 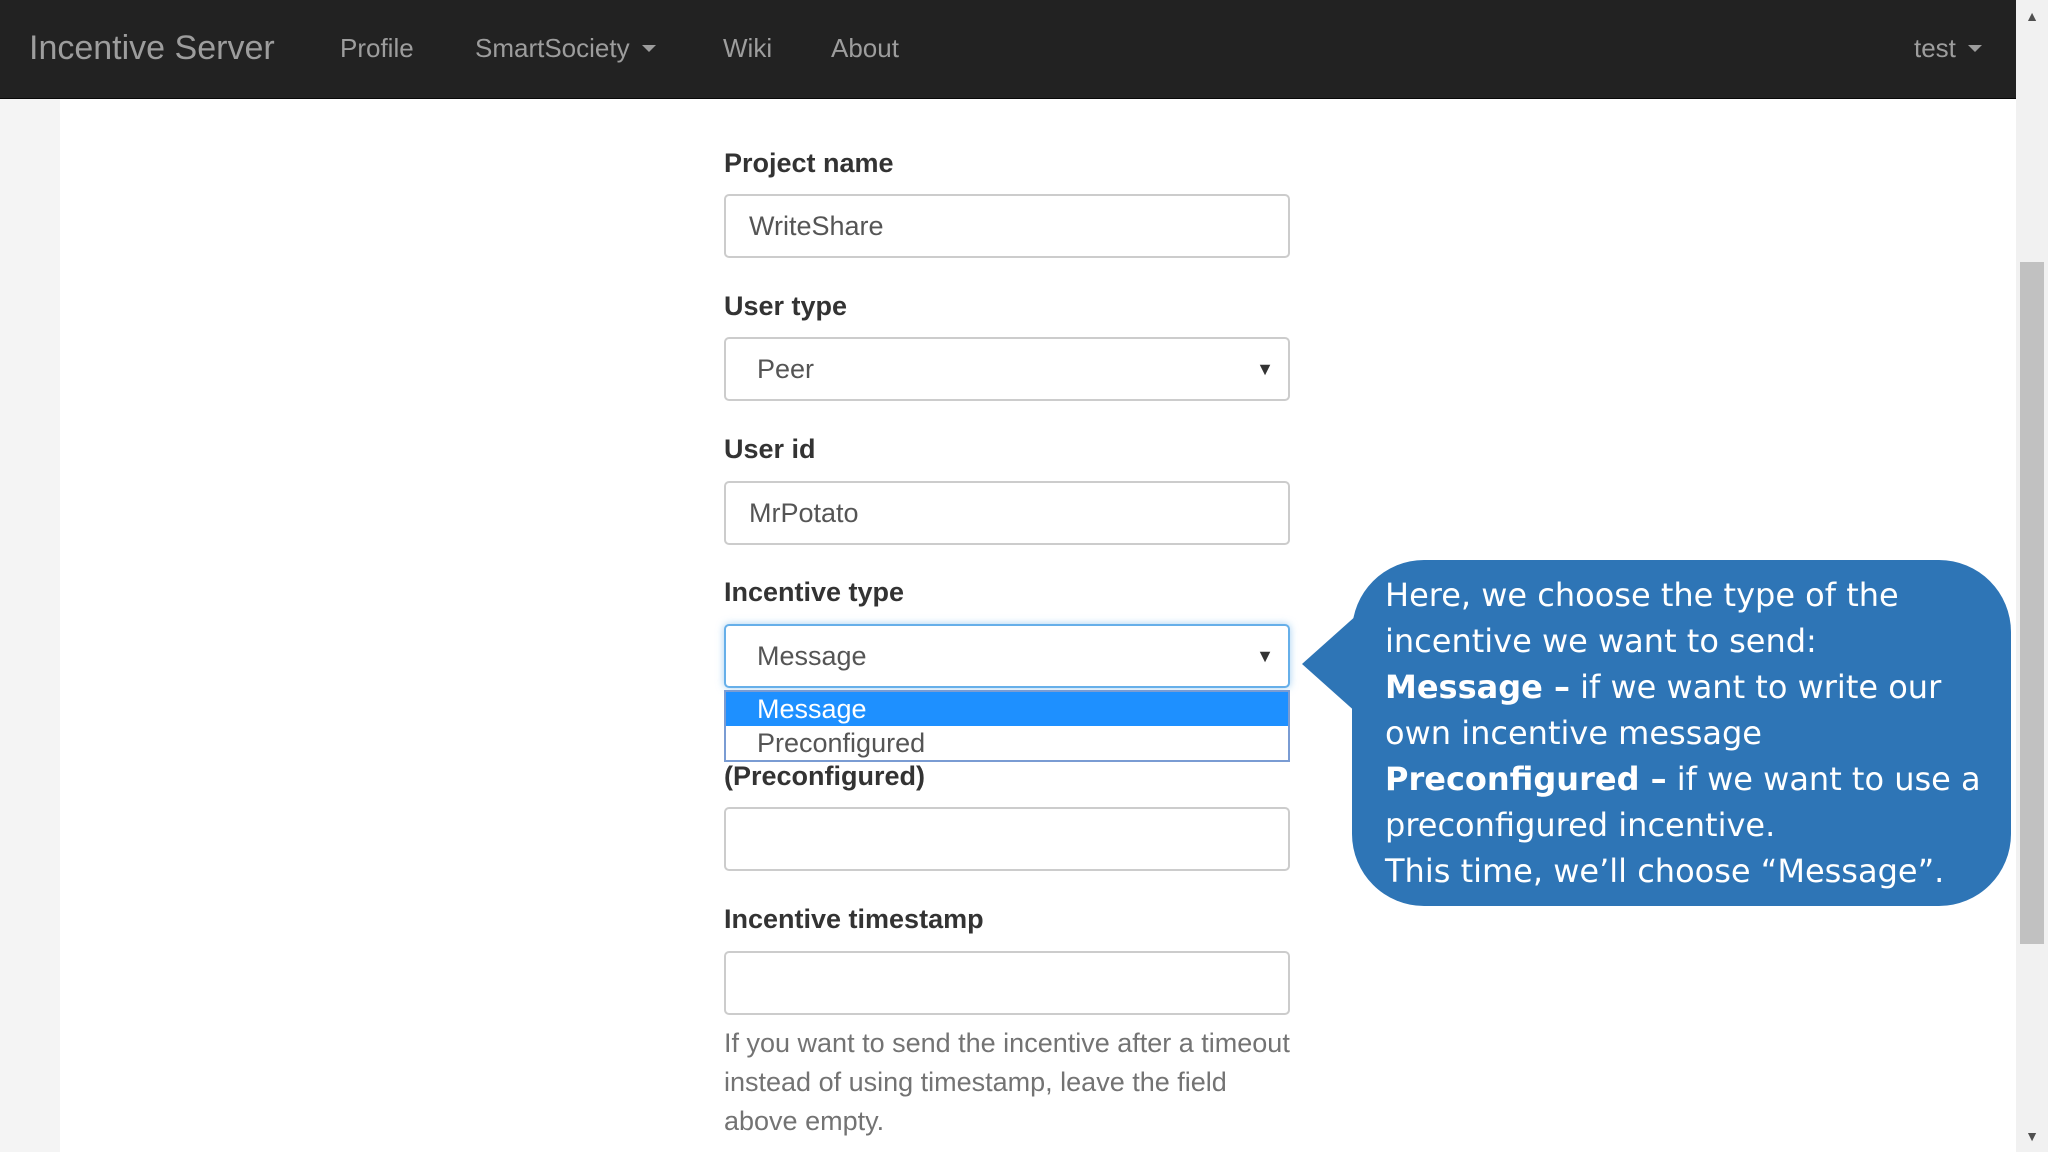 I want to click on vertical-scrollbar: ▲ ▼, so click(x=2032, y=576).